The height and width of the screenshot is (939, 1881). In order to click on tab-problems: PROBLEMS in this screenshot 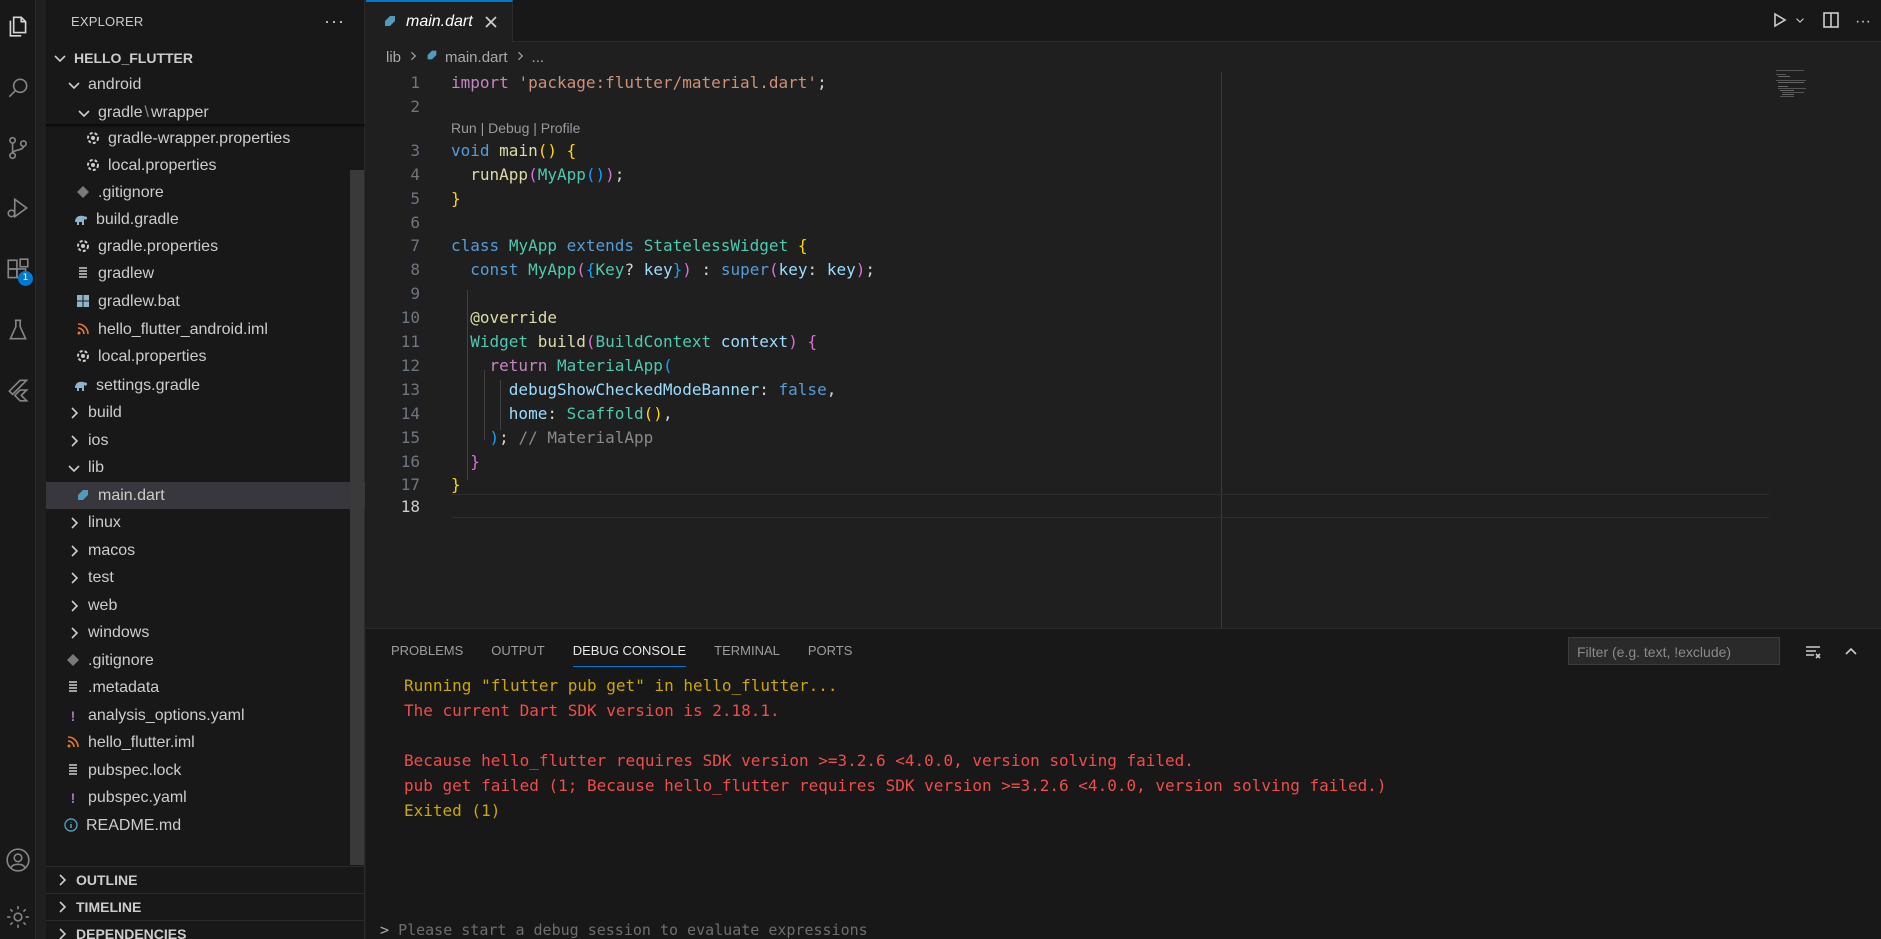, I will do `click(427, 655)`.